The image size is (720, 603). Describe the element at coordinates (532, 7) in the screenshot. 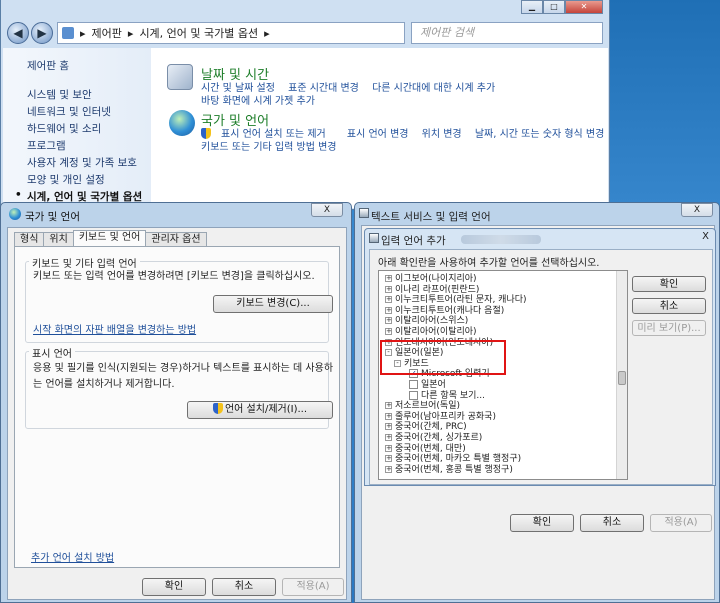

I see `minimize-button: ▁` at that location.